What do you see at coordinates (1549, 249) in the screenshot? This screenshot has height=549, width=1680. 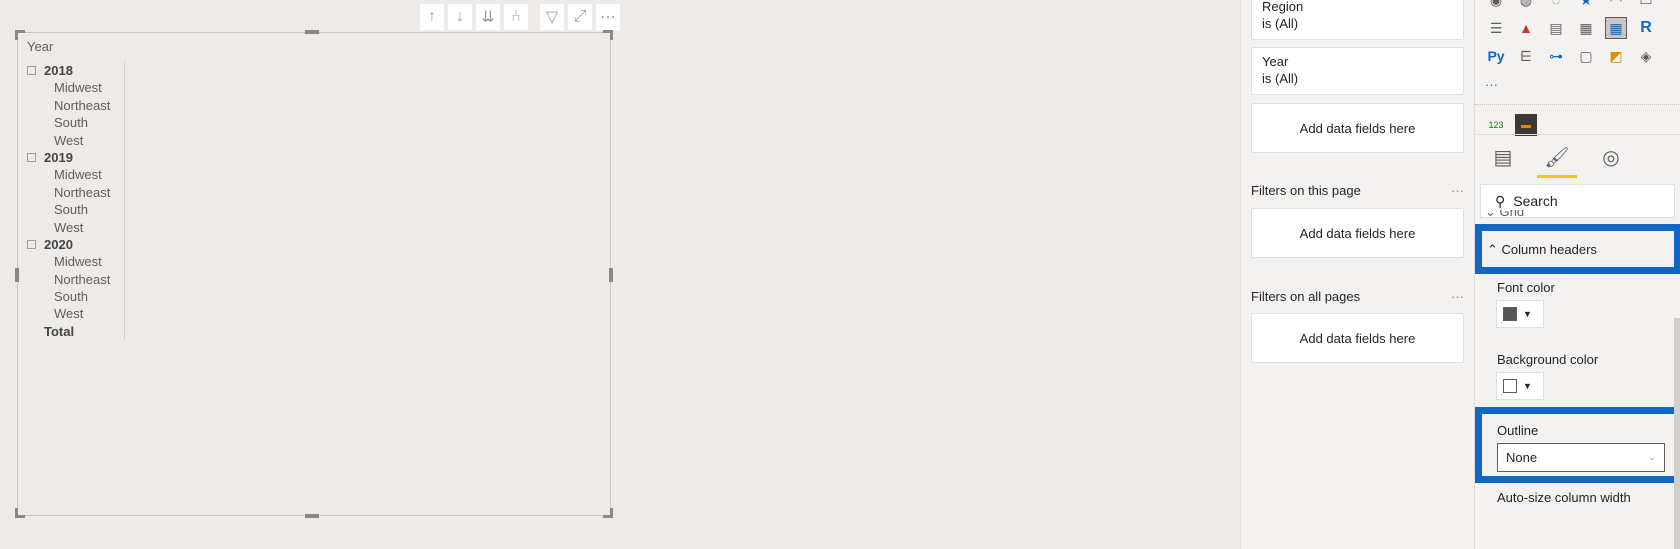 I see `column-headers-label: Column headers` at bounding box center [1549, 249].